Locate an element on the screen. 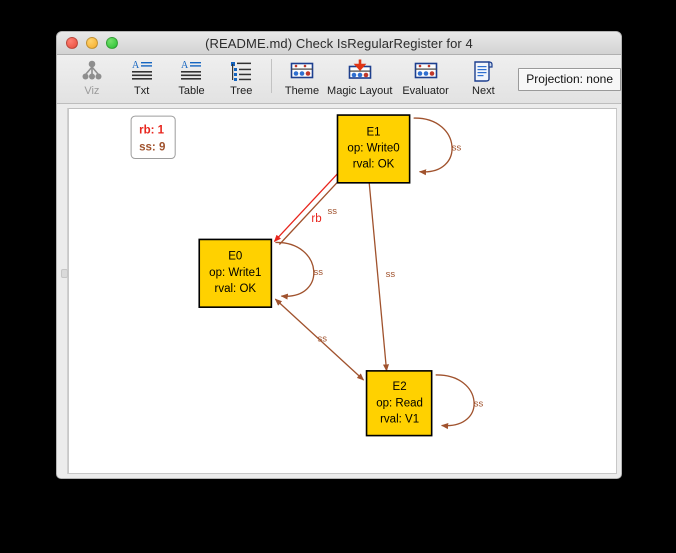 The height and width of the screenshot is (553, 676). toolbar-label-table: Table is located at coordinates (191, 91).